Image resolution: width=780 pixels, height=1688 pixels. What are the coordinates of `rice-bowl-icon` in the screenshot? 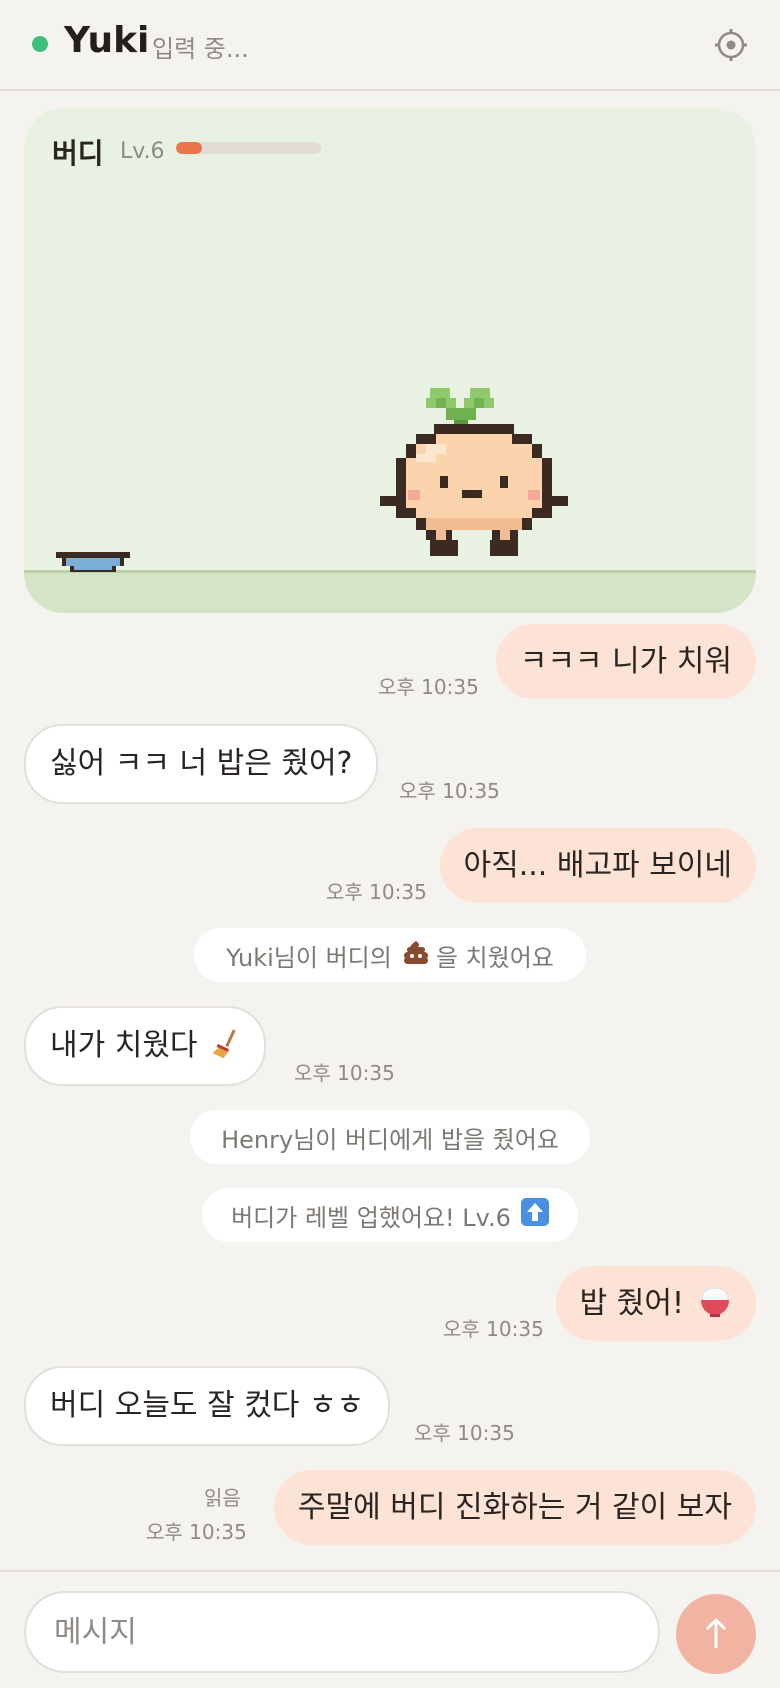 It's located at (715, 1304).